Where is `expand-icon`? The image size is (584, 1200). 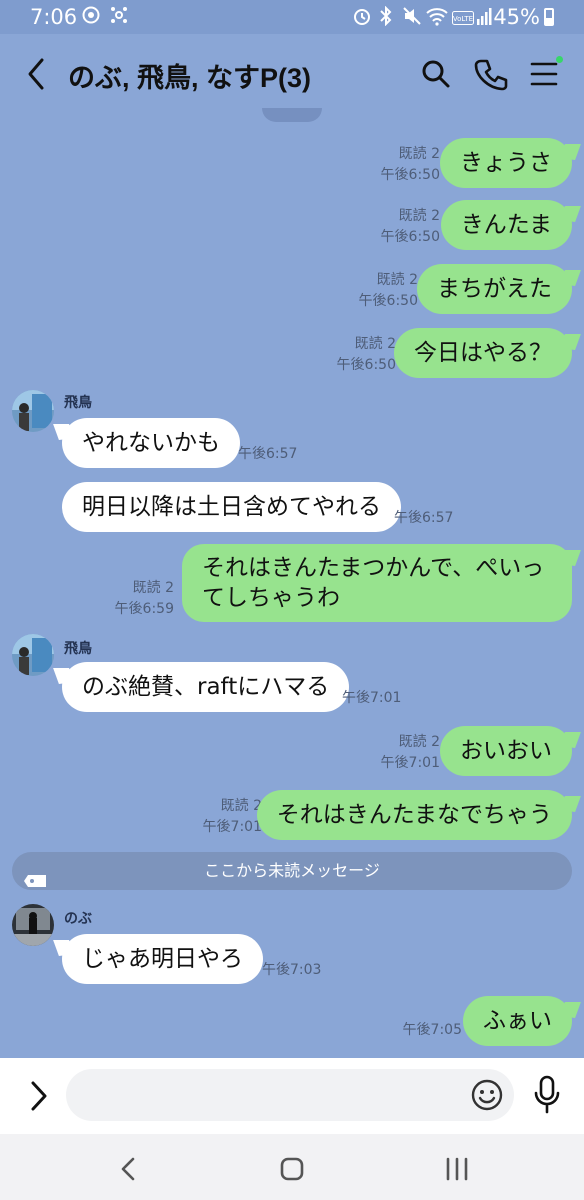
expand-icon is located at coordinates (39, 1096).